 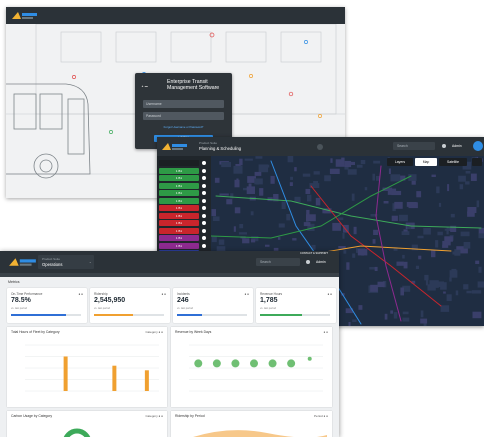 I want to click on kpi-sub: vs. last period, so click(x=185, y=308).